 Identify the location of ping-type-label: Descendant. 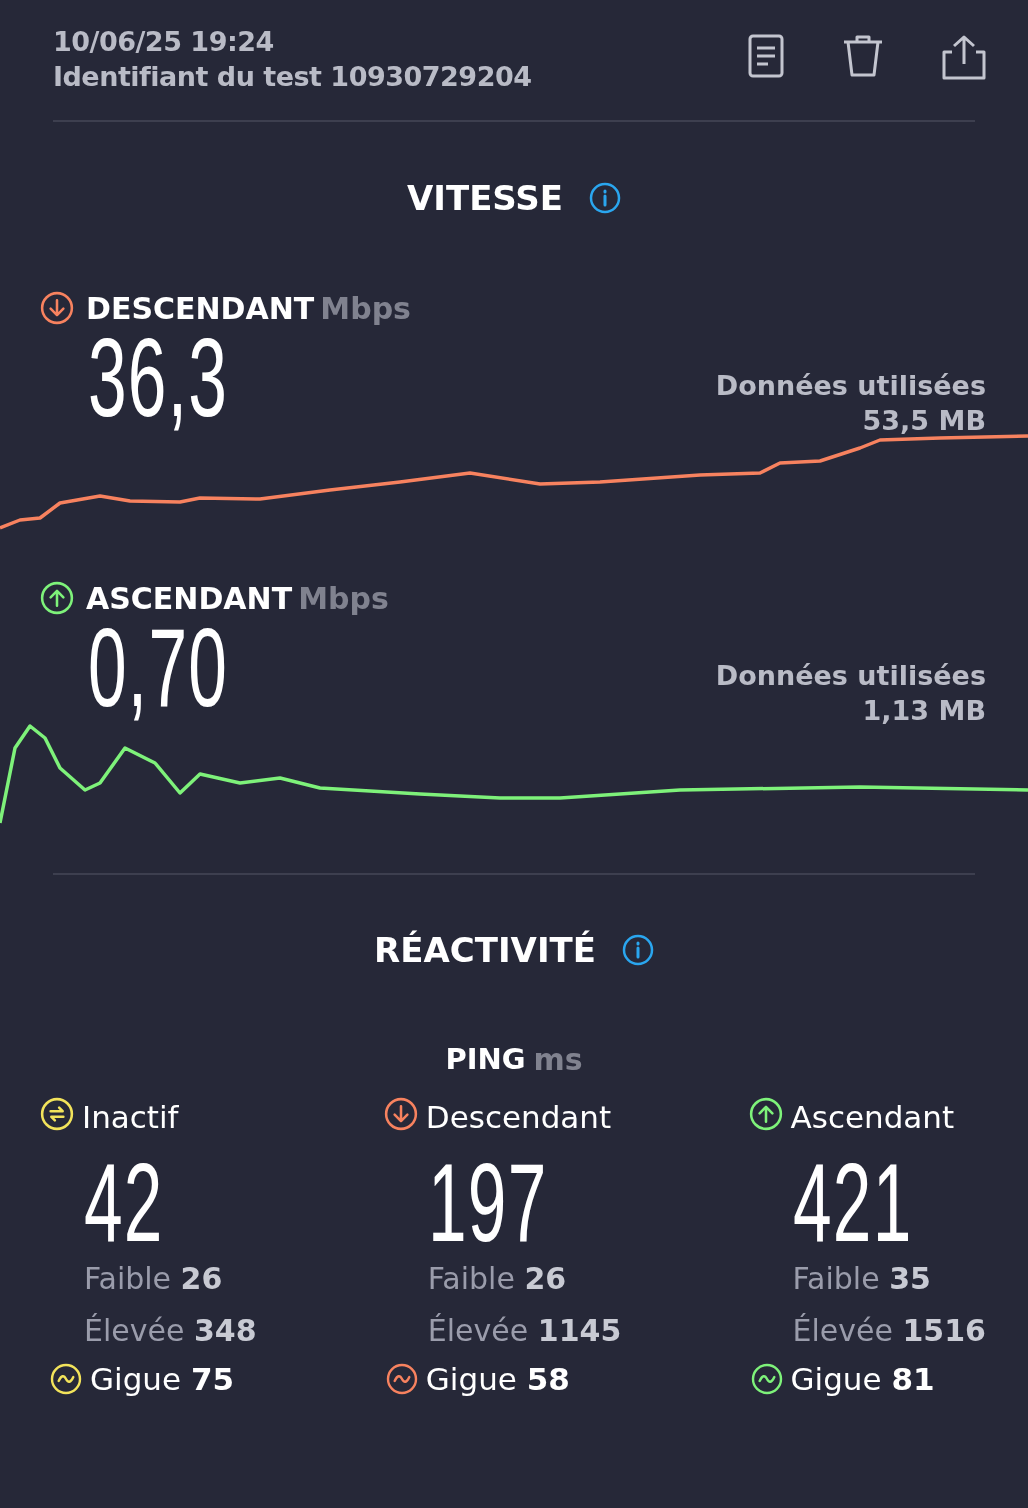
(518, 1117).